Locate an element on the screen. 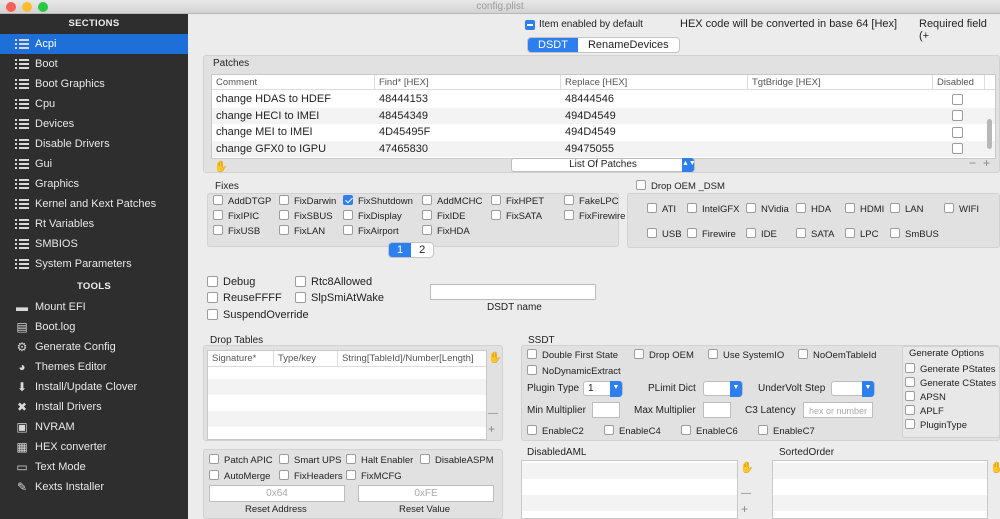 The height and width of the screenshot is (519, 1000). sidebar-item-kernel-and-kext-patches: Kernel and Kext Patches is located at coordinates (94, 204).